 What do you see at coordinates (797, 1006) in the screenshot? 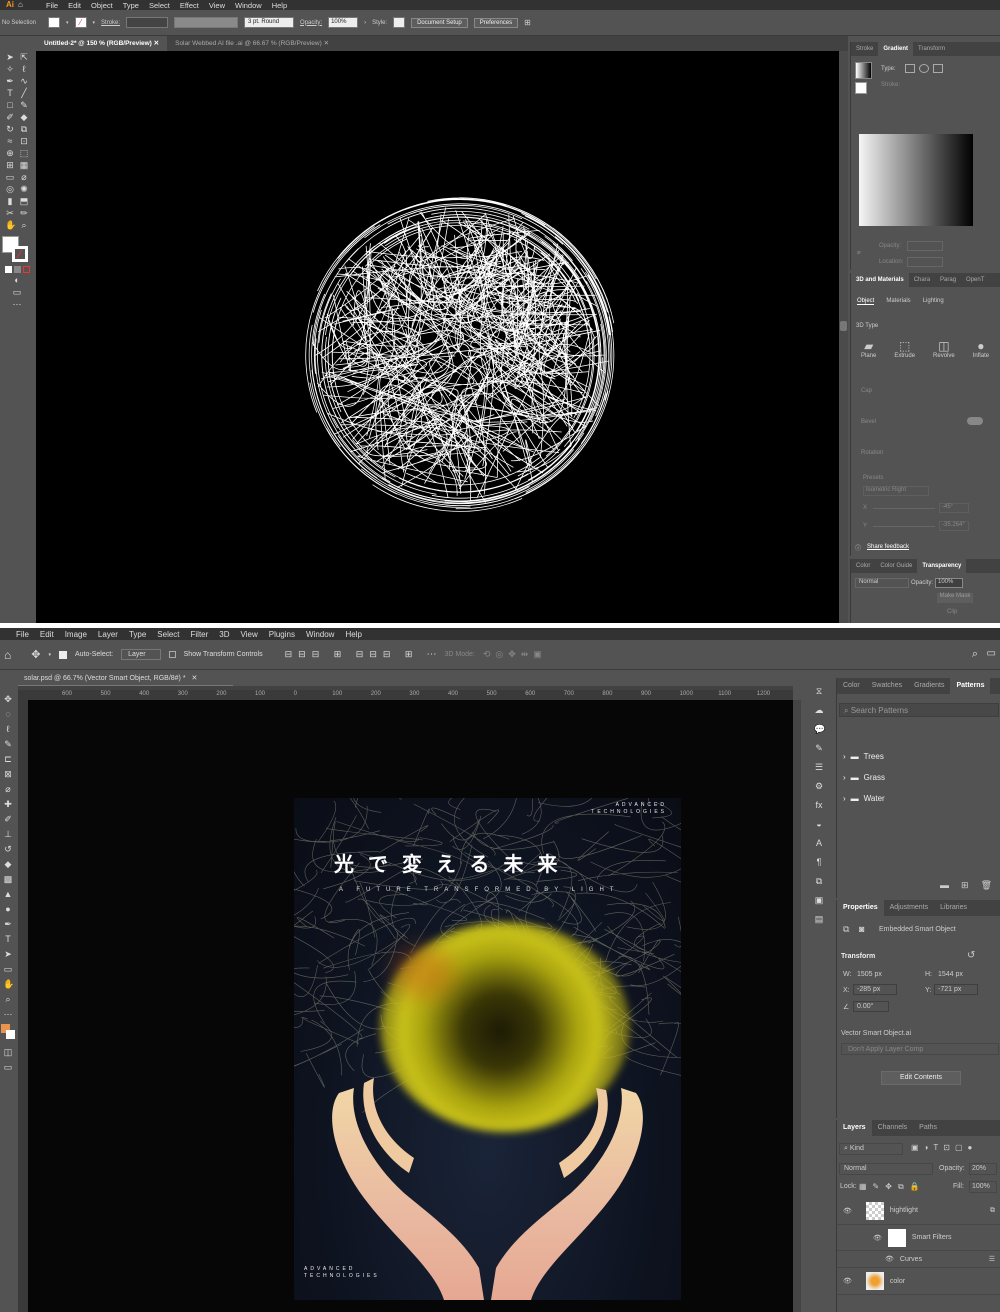
I see `ps-vertical-scrollbar` at bounding box center [797, 1006].